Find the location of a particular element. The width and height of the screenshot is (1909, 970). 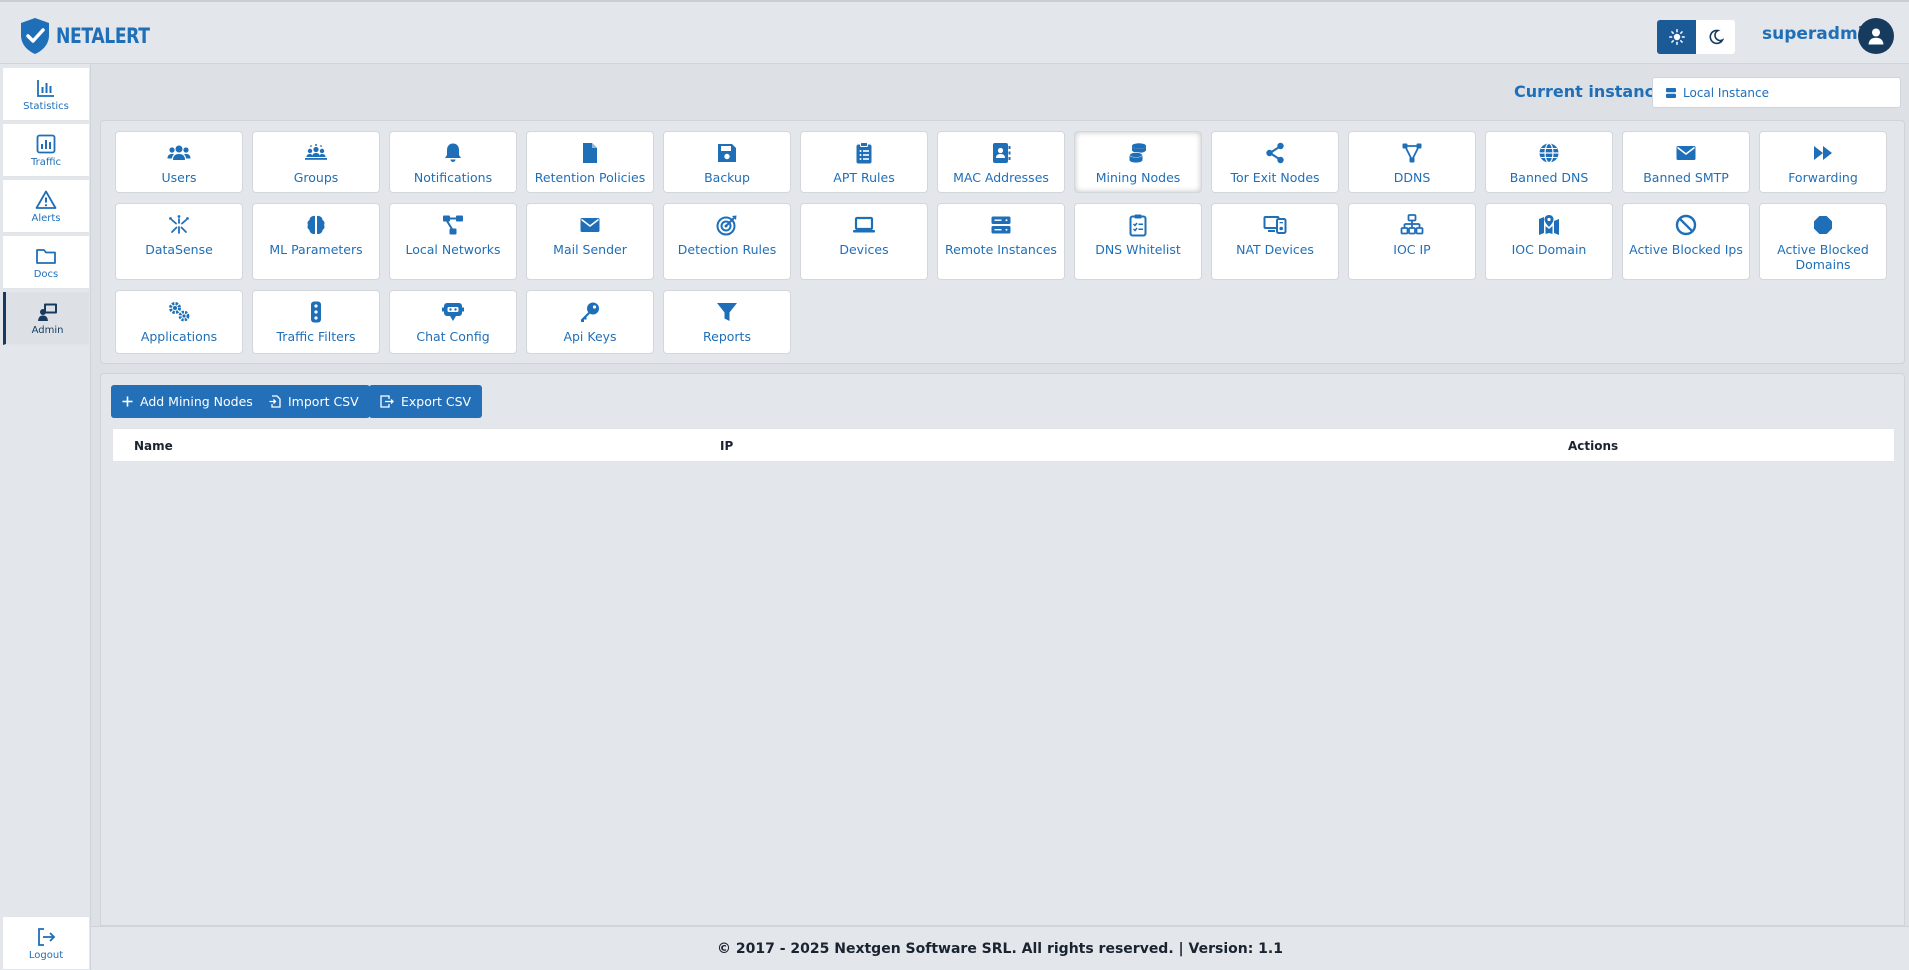

tile-label: Active Blocked Domains is located at coordinates (1823, 257).